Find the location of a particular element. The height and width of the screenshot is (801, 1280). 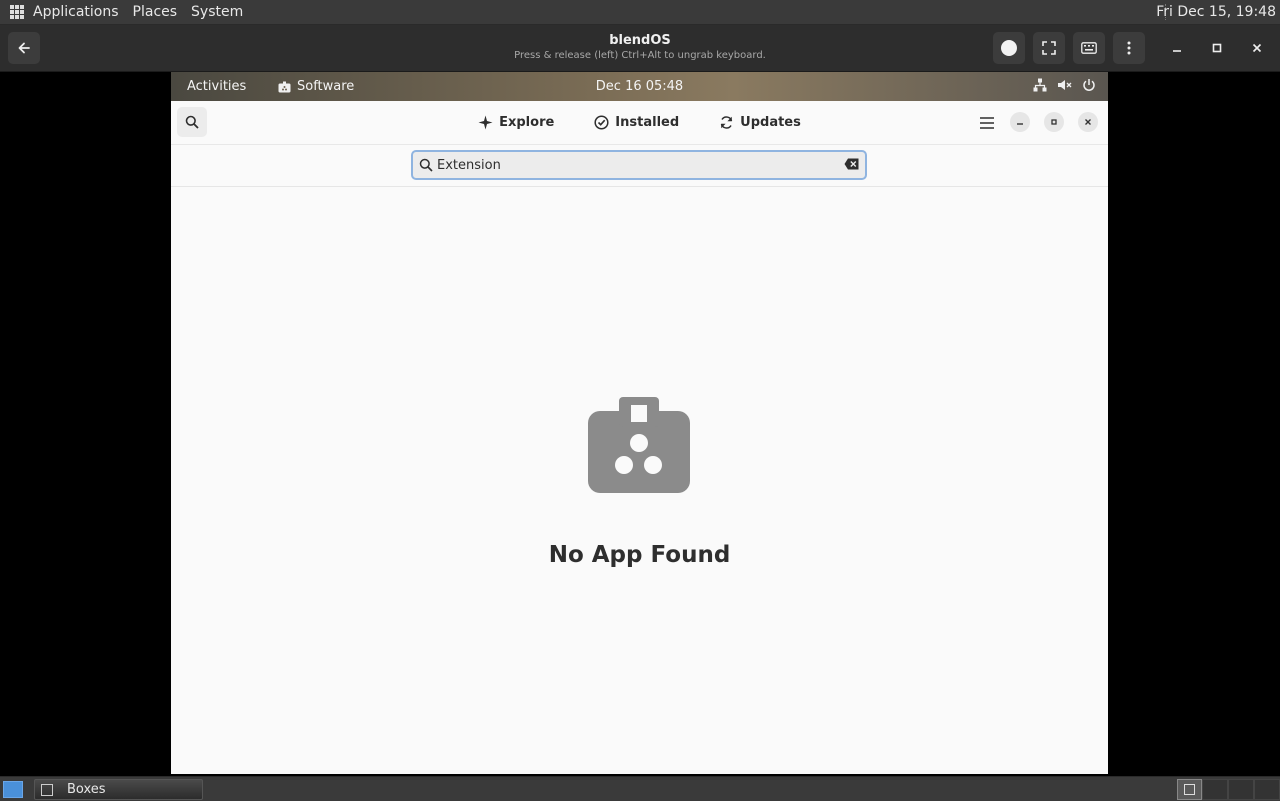

applications-grid-icon is located at coordinates (17, 12).